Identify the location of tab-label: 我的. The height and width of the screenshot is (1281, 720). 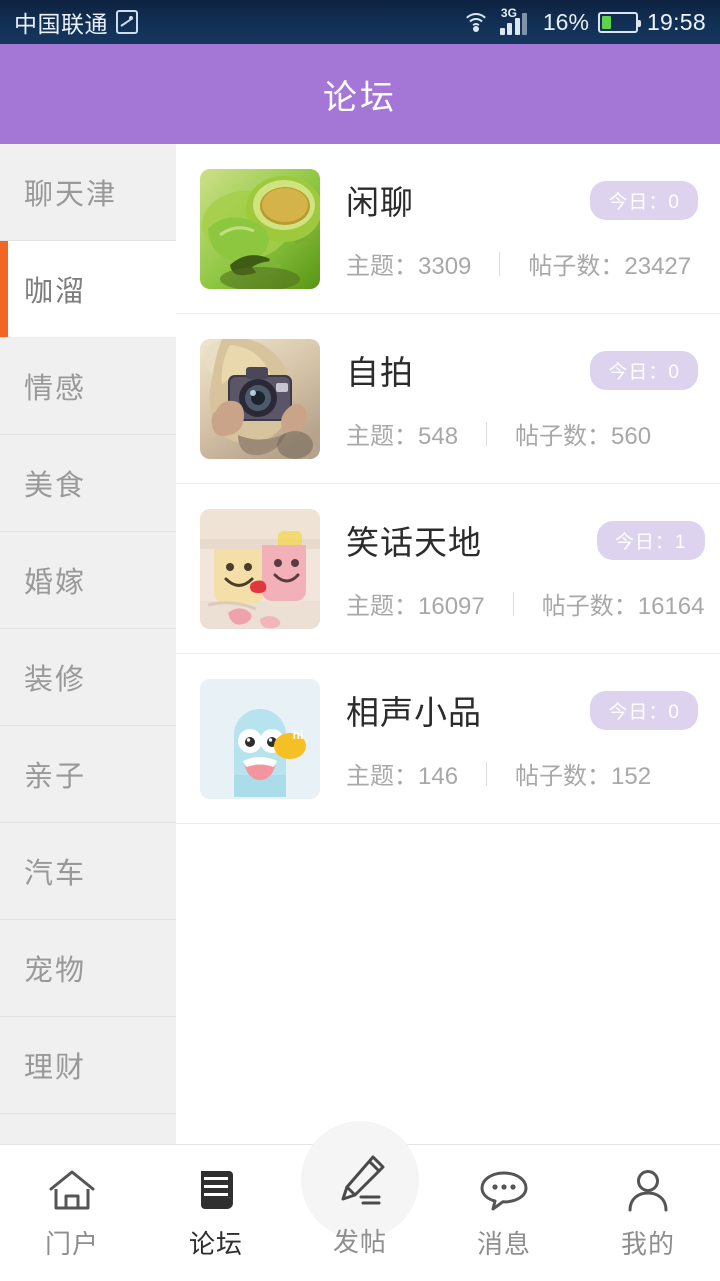
(647, 1243).